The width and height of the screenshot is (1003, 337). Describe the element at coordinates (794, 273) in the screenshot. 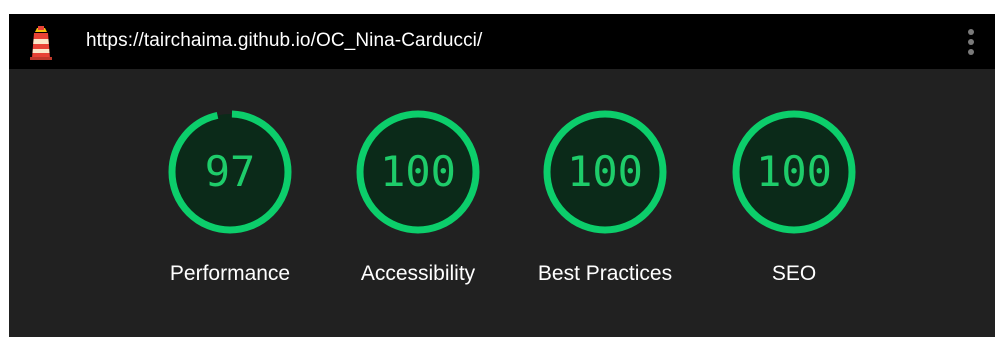

I see `gauge-label: SEO` at that location.